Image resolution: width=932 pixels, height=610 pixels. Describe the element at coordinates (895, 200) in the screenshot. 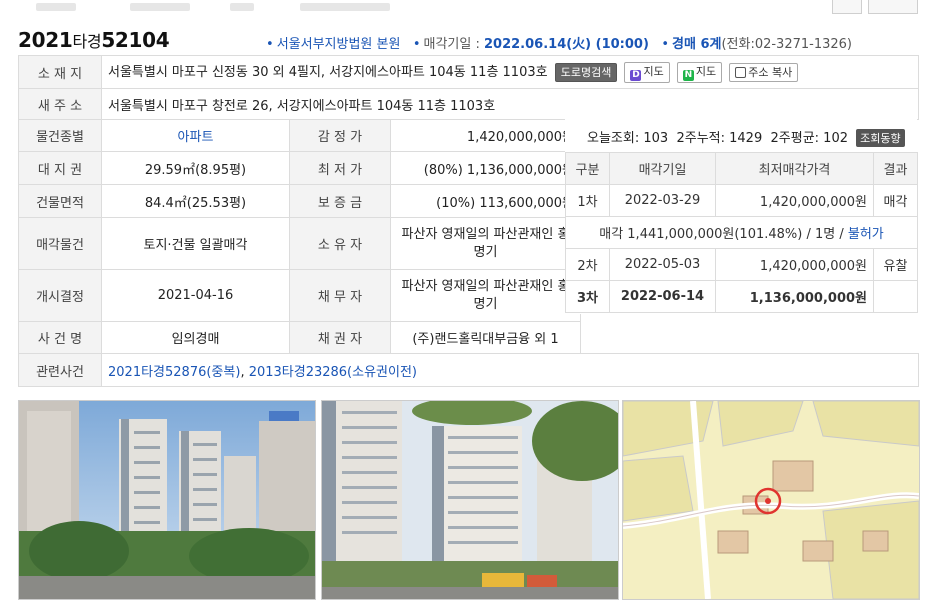

I see `history-result: 매각` at that location.